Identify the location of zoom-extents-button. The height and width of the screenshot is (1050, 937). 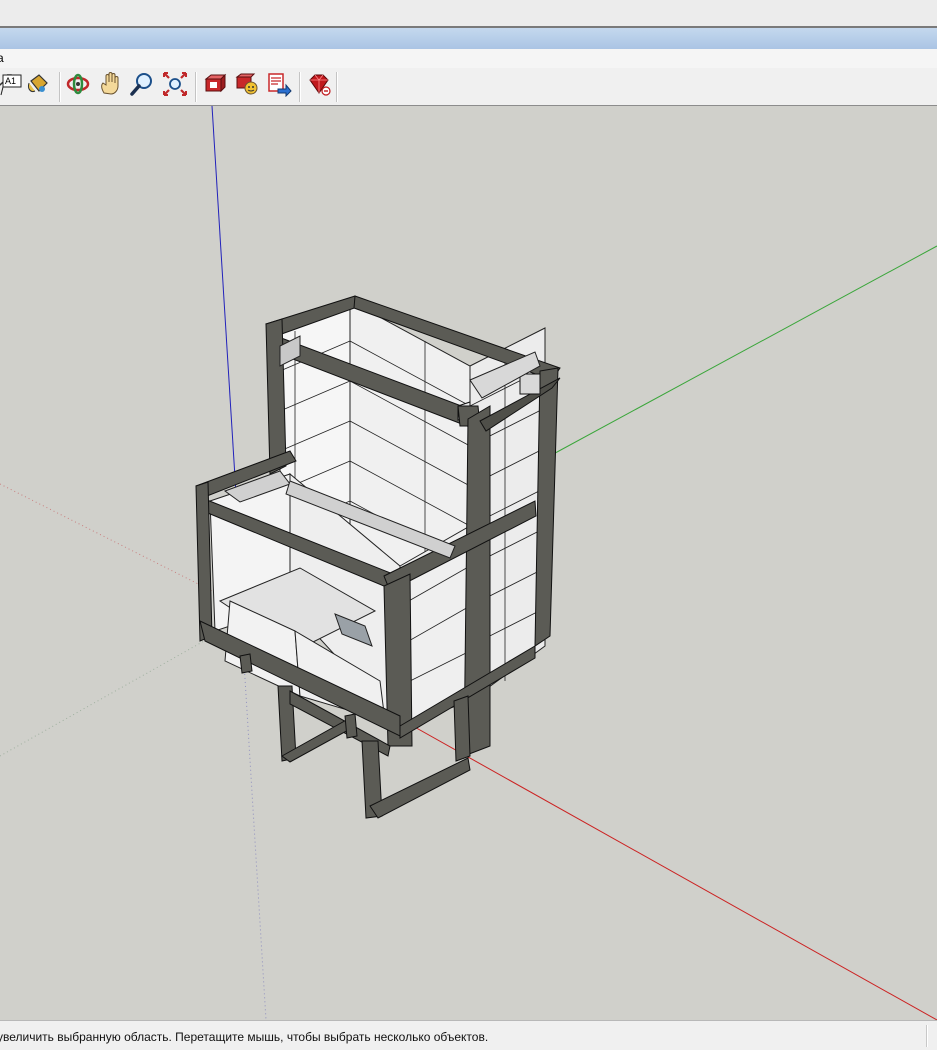
(175, 84).